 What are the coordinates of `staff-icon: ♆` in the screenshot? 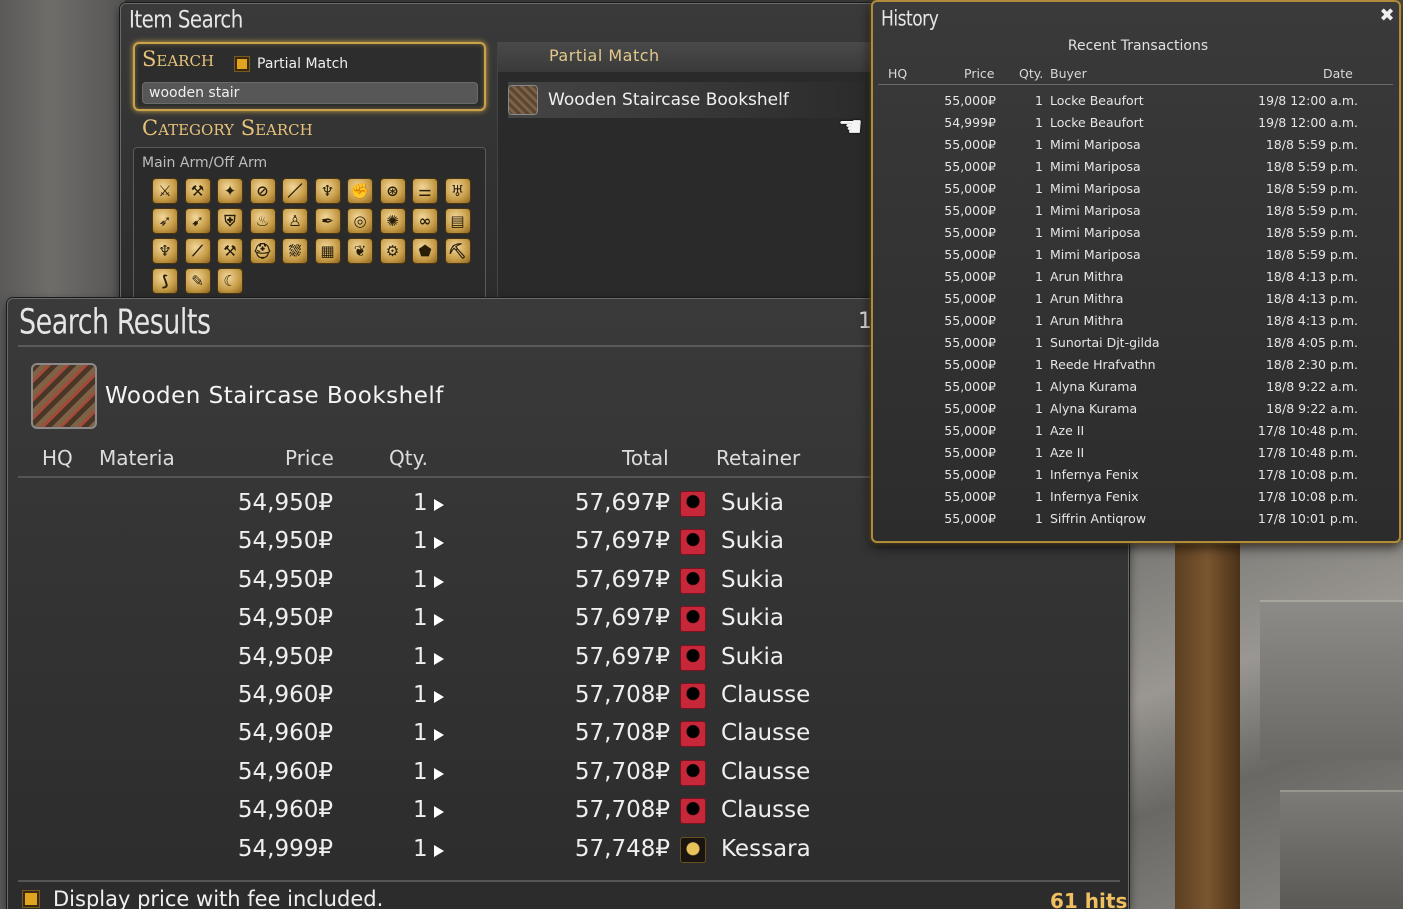 It's located at (327, 191).